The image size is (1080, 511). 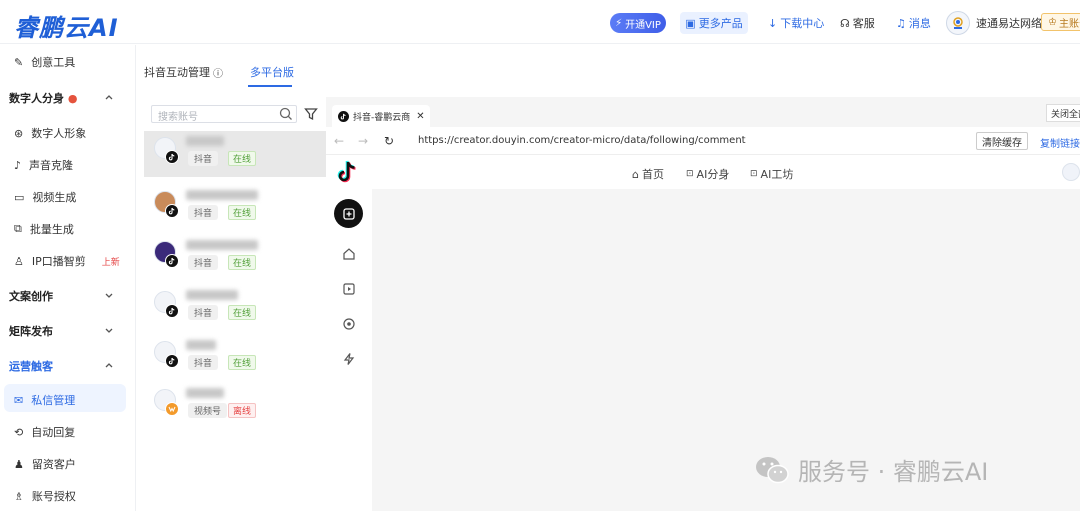 What do you see at coordinates (913, 23) in the screenshot?
I see `messages-link: ♫ 消息` at bounding box center [913, 23].